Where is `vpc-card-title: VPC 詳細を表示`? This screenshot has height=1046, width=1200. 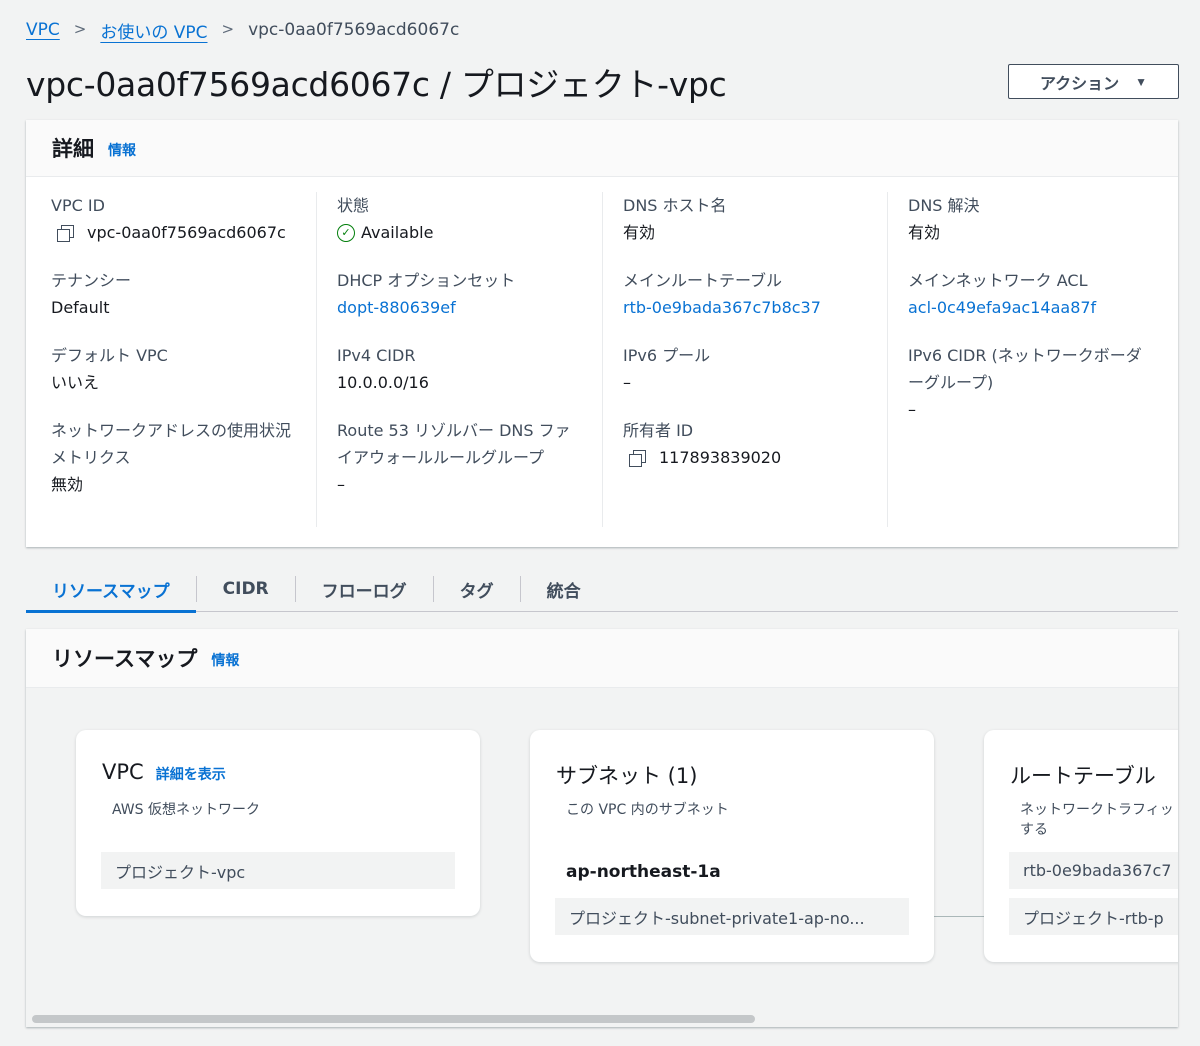
vpc-card-title: VPC 詳細を表示 is located at coordinates (164, 772).